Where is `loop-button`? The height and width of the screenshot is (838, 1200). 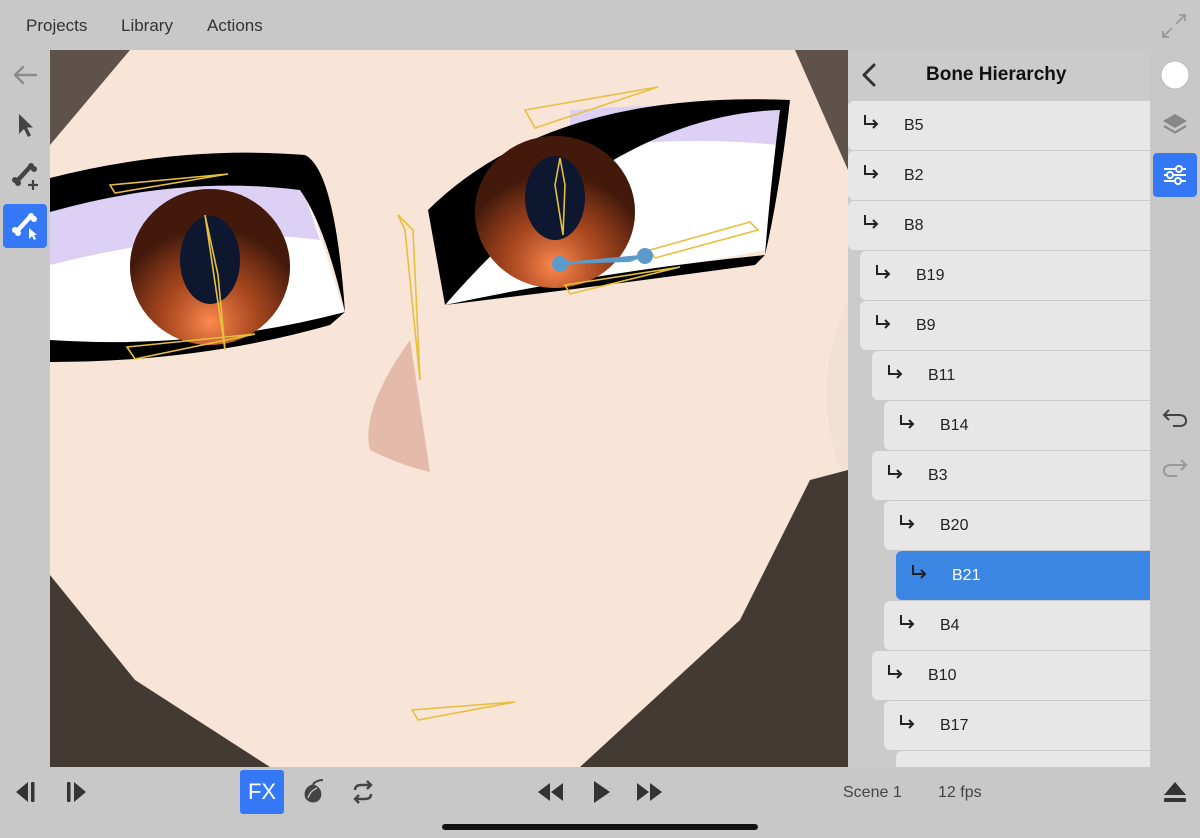
loop-button is located at coordinates (363, 792).